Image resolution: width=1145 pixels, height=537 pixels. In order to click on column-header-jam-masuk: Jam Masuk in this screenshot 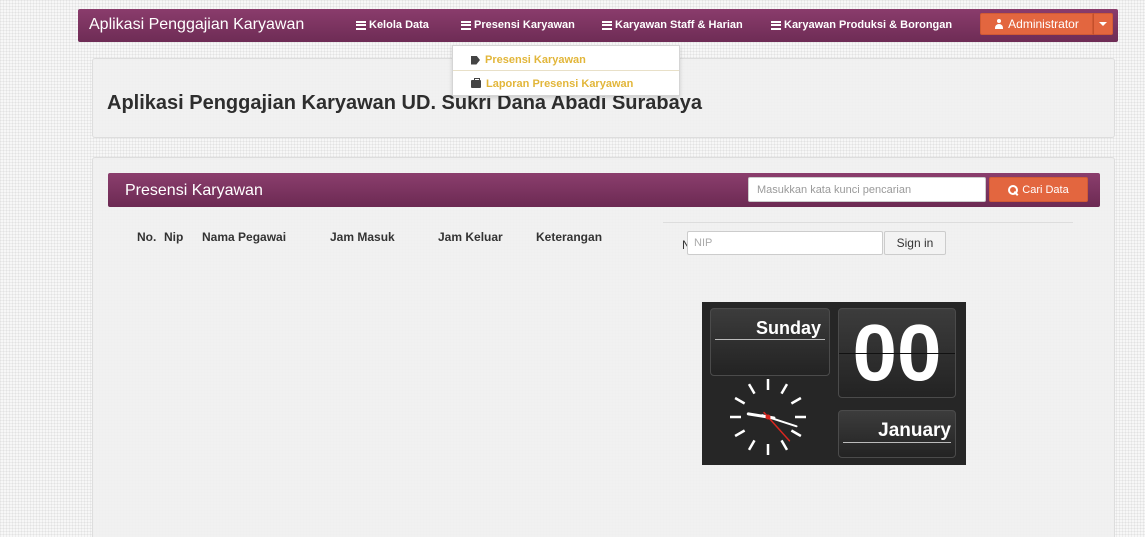, I will do `click(362, 237)`.